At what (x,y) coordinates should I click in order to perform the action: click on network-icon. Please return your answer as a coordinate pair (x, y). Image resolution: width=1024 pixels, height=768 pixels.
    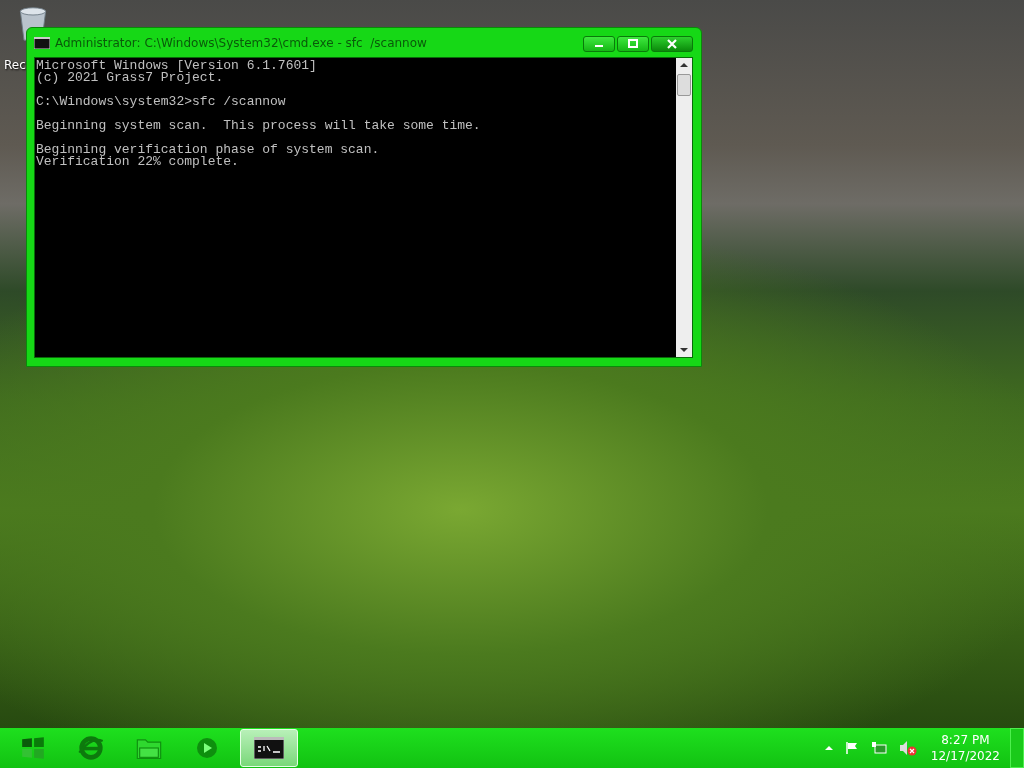
    Looking at the image, I should click on (878, 748).